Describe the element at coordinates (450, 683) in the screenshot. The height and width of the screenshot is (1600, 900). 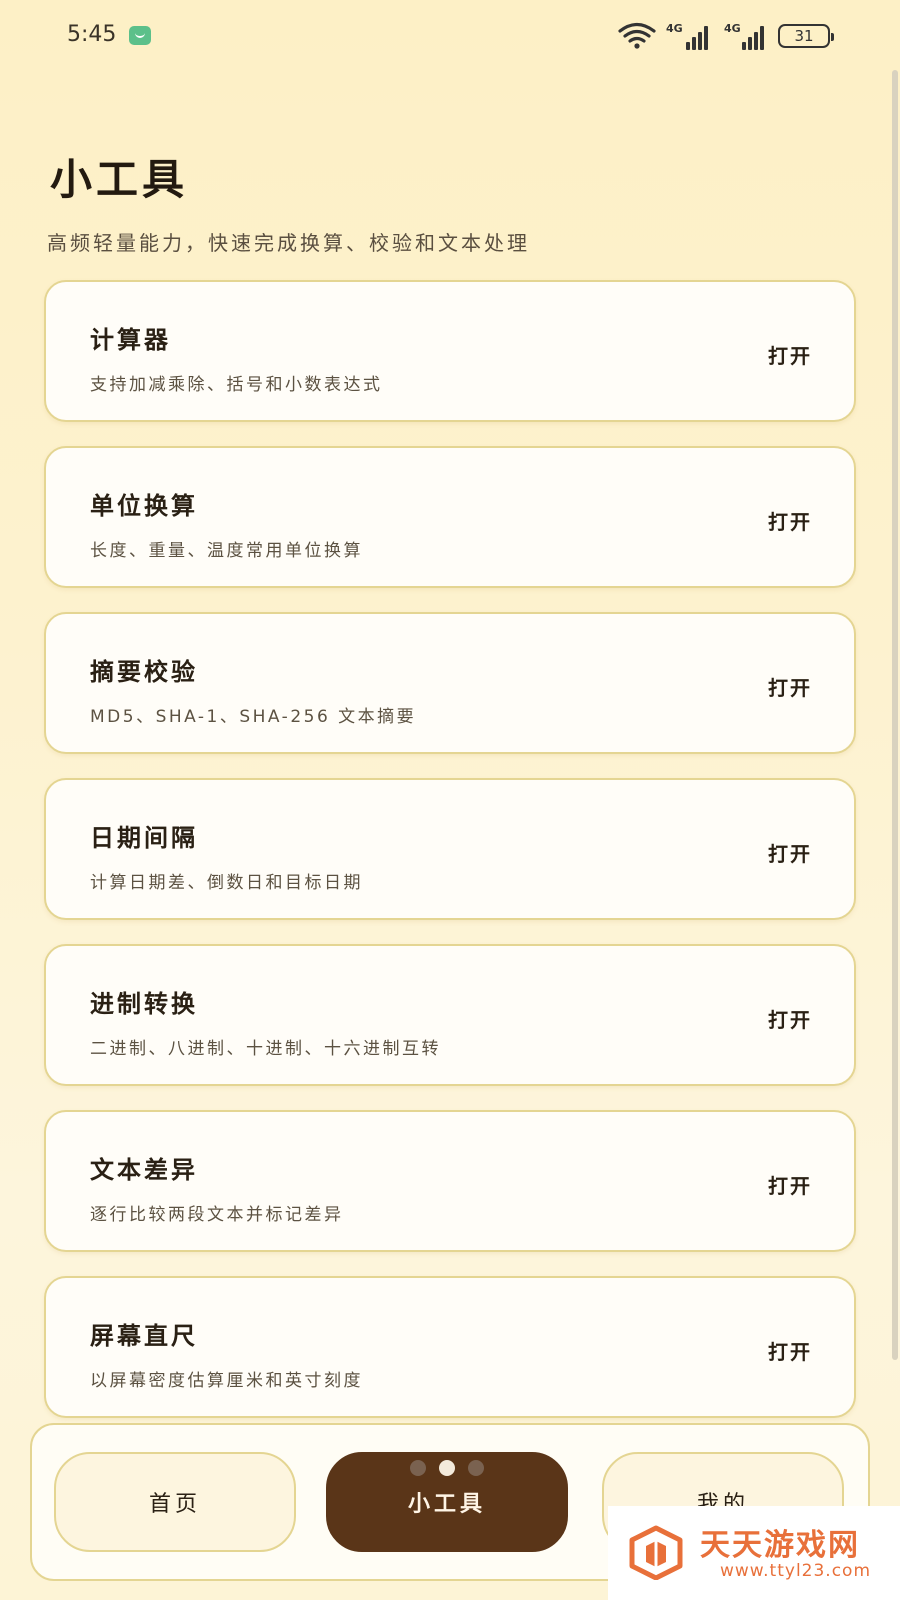
I see `tool-card-hash-check: 摘要校验 MD5、SHA-1、SHA-256 文本摘要 打开` at that location.